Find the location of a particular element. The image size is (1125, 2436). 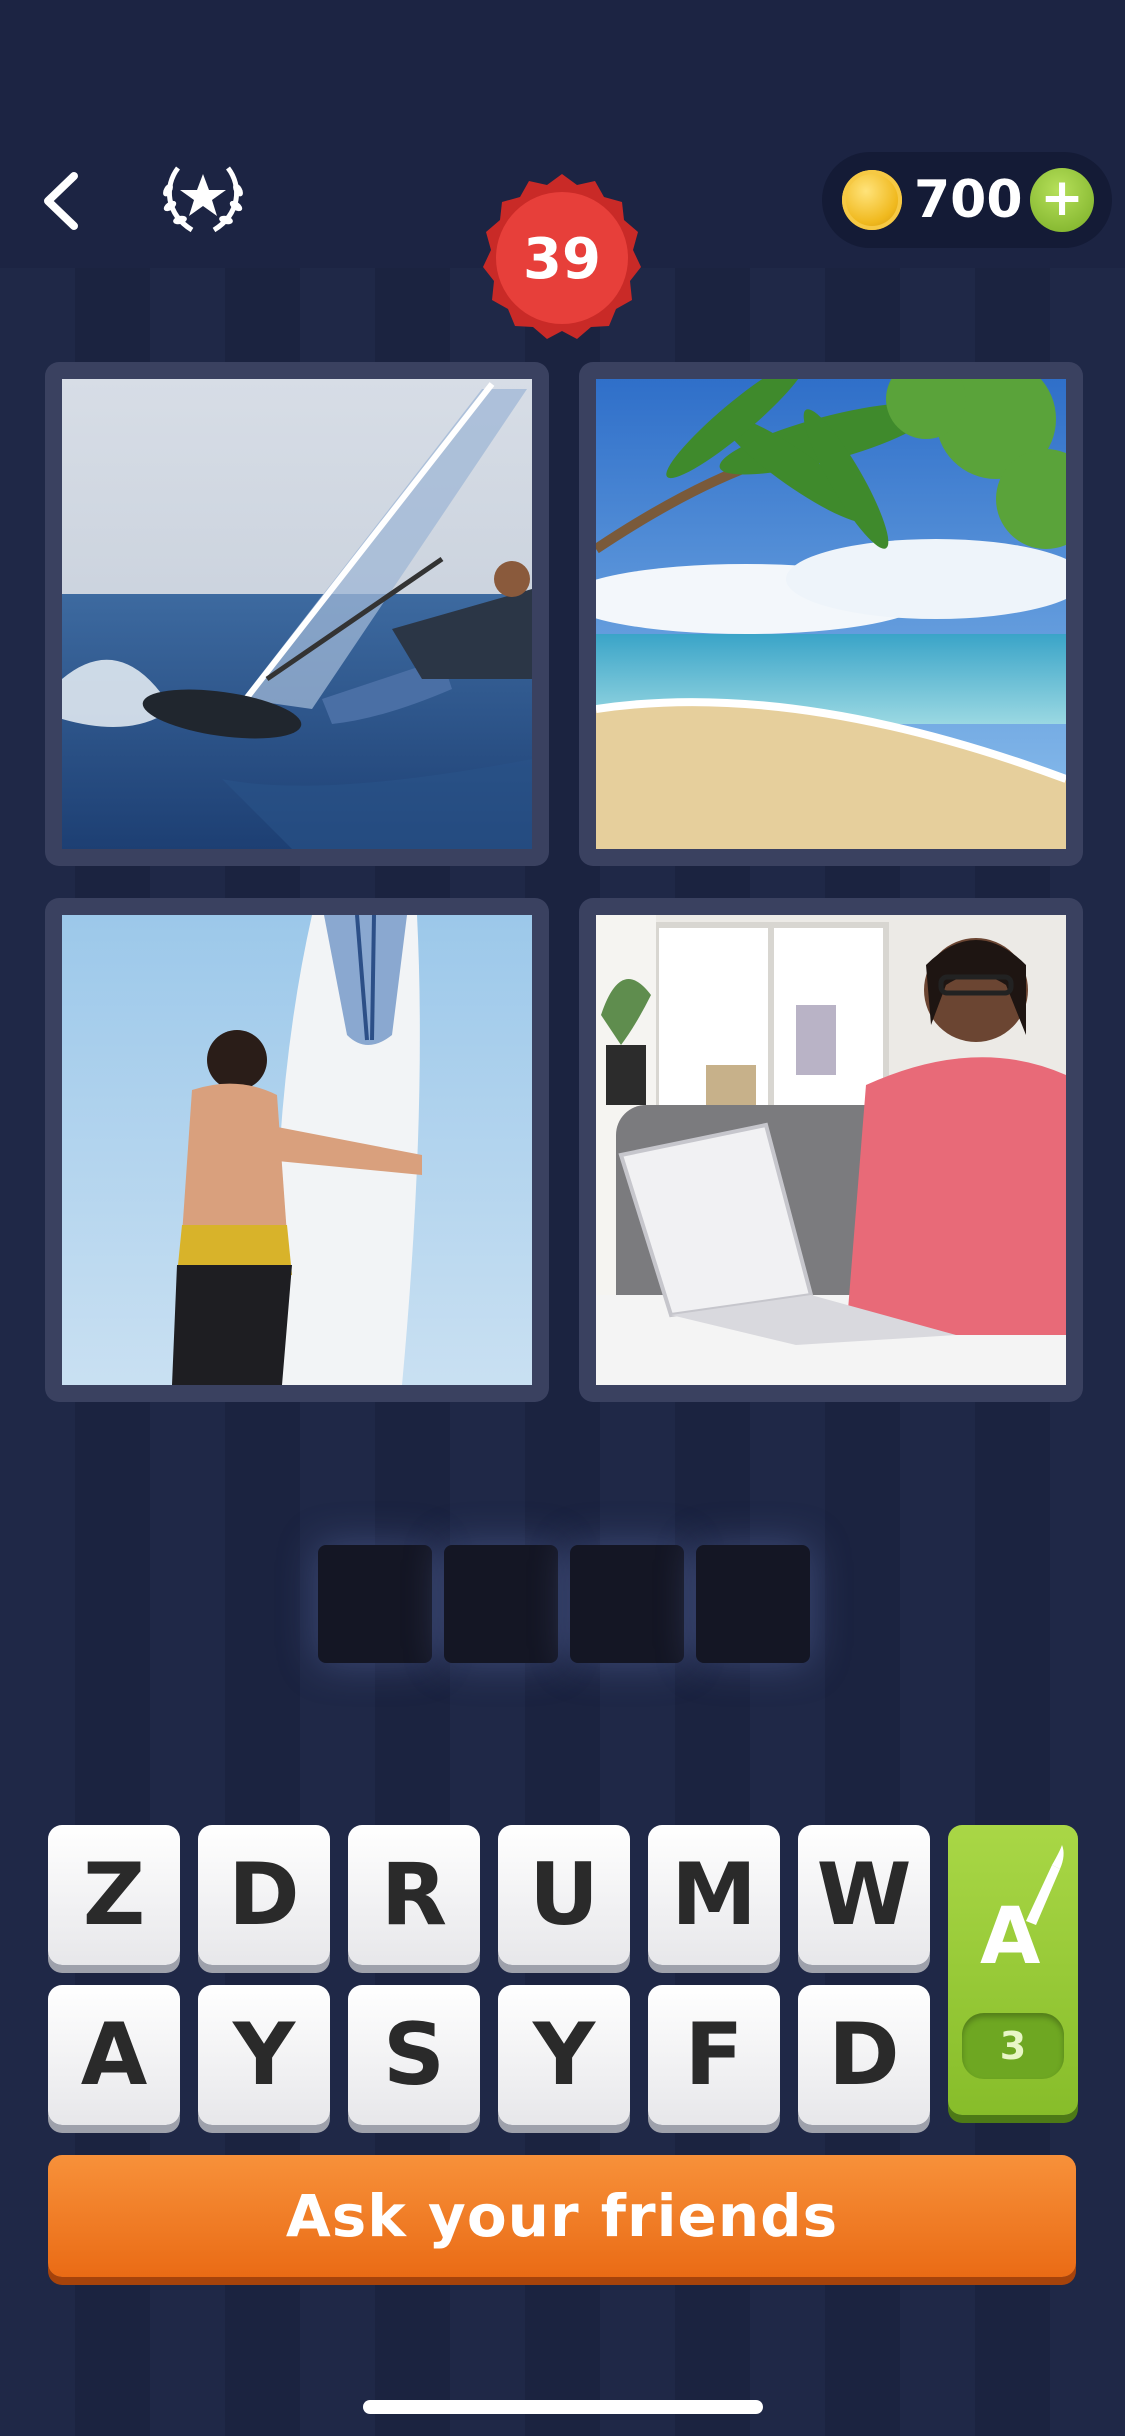

windsurfer-image is located at coordinates (297, 614).